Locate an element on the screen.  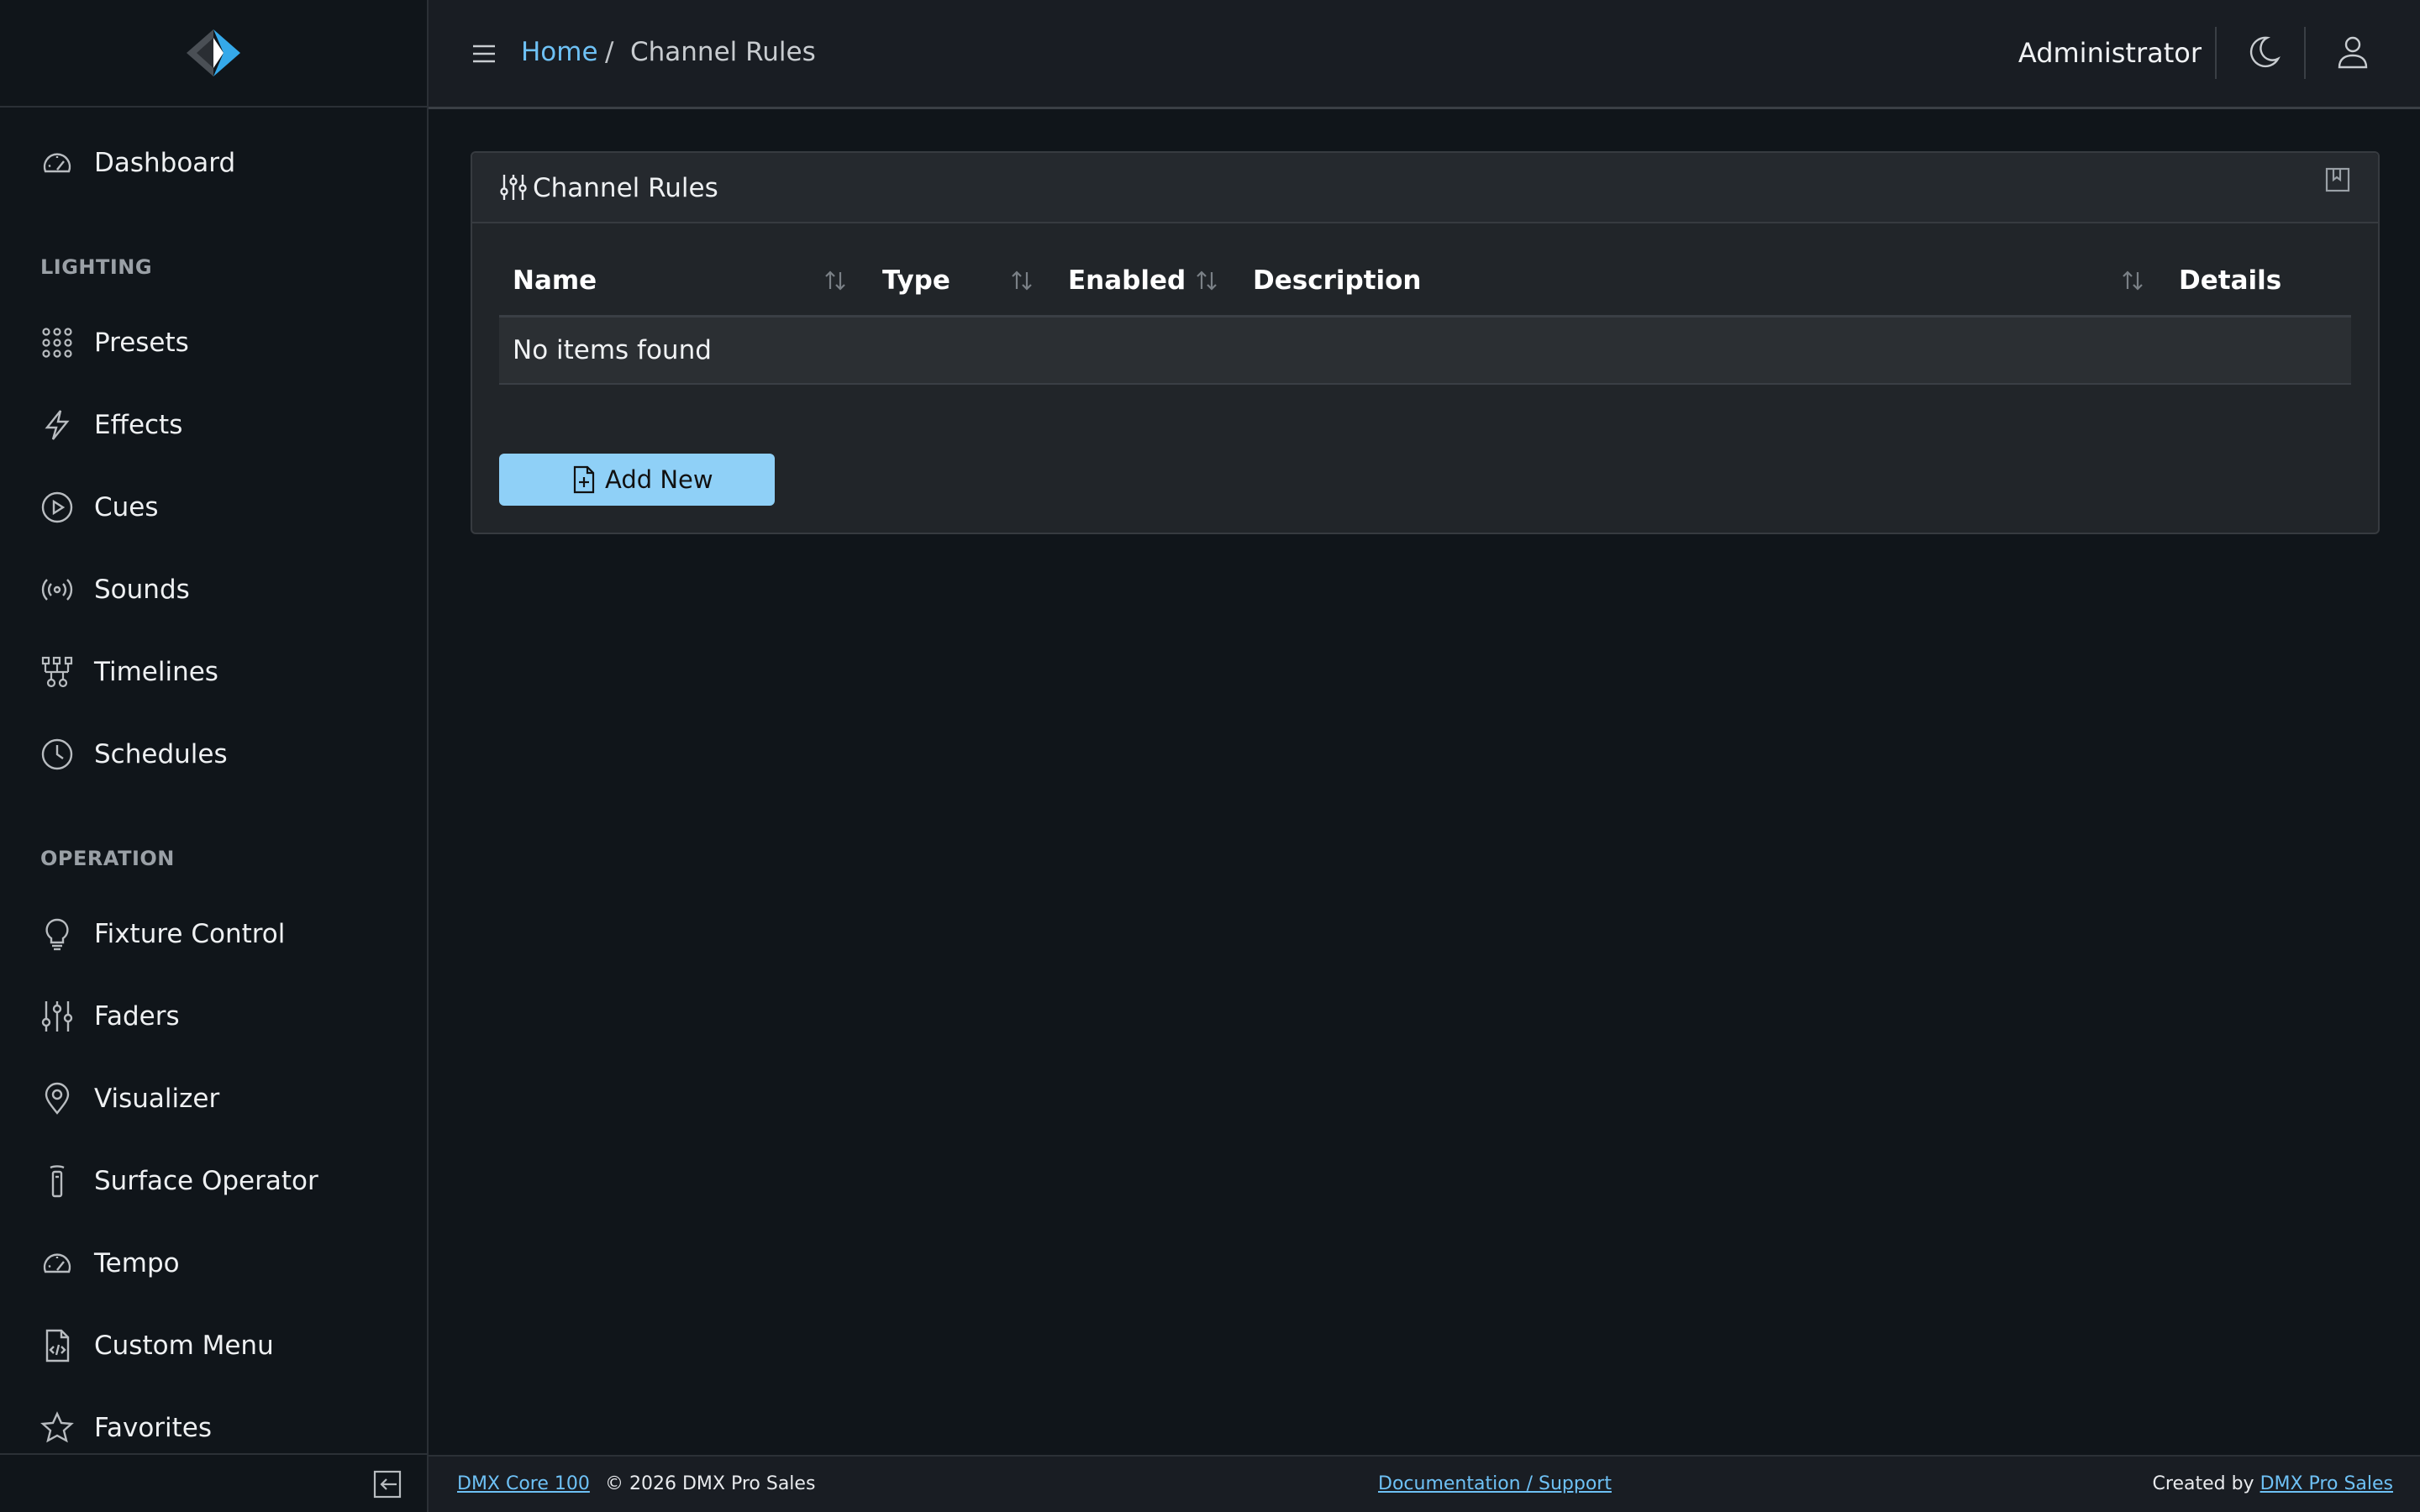
collapse-sidebar-icon is located at coordinates (387, 1484).